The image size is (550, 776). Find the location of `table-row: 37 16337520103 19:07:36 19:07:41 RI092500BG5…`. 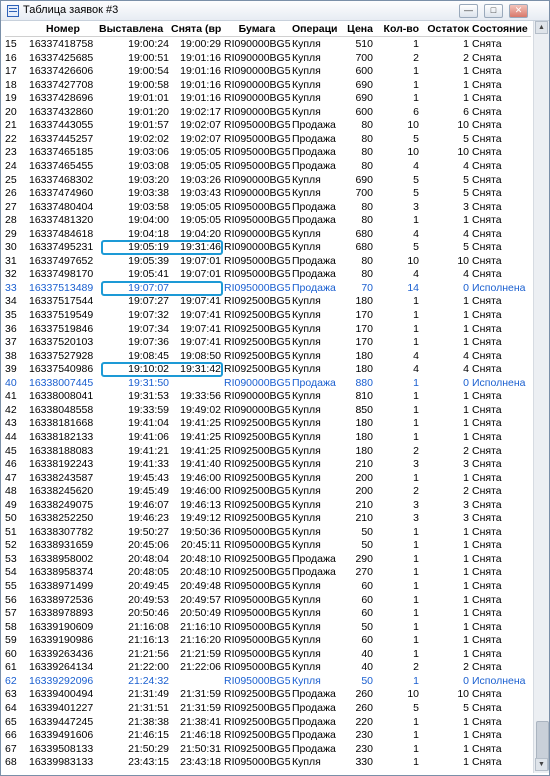

table-row: 37 16337520103 19:07:36 19:07:41 RI092500BG5… is located at coordinates (268, 343).